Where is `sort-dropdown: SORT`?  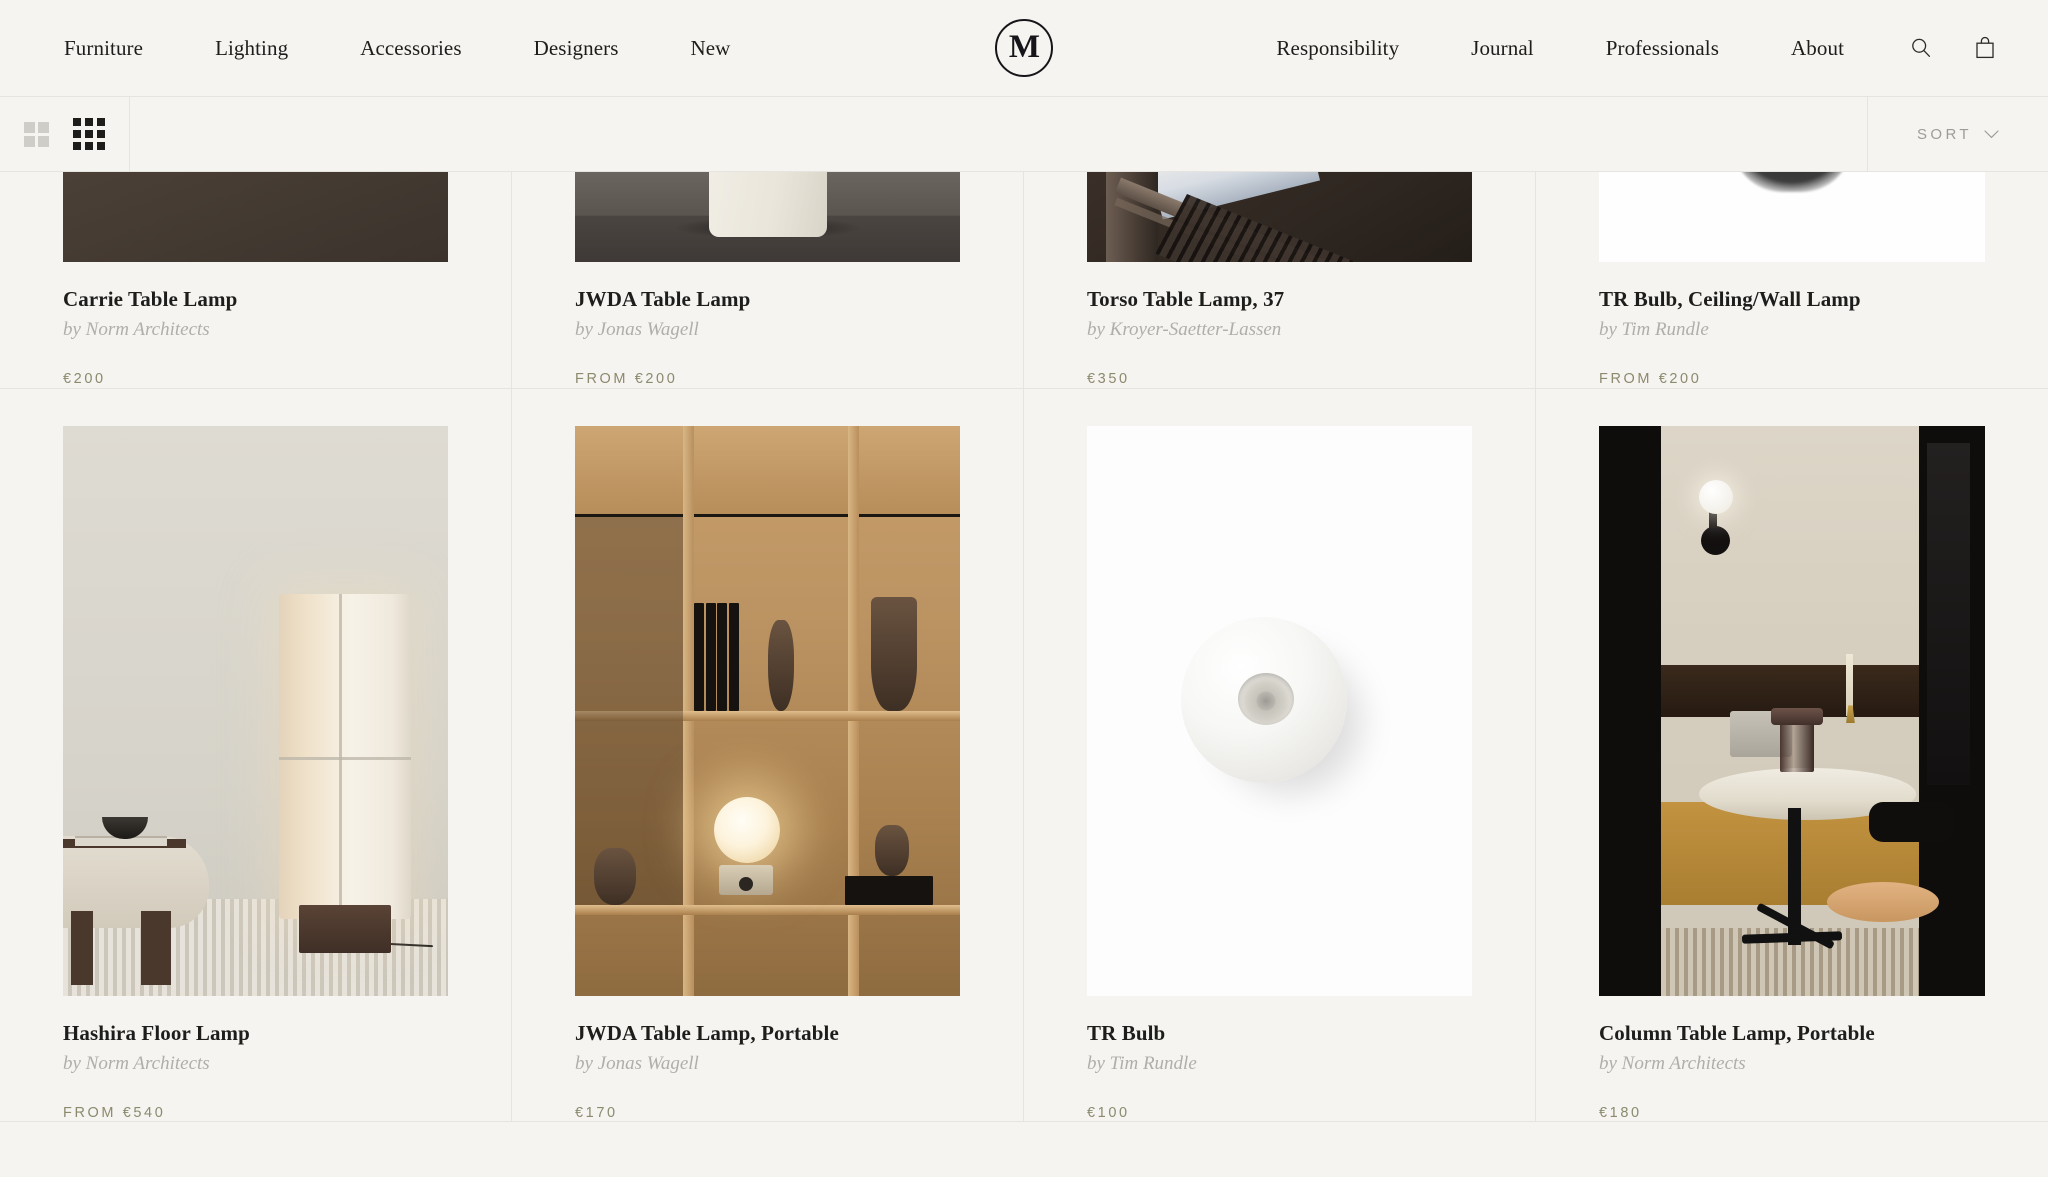
sort-dropdown: SORT is located at coordinates (1958, 134).